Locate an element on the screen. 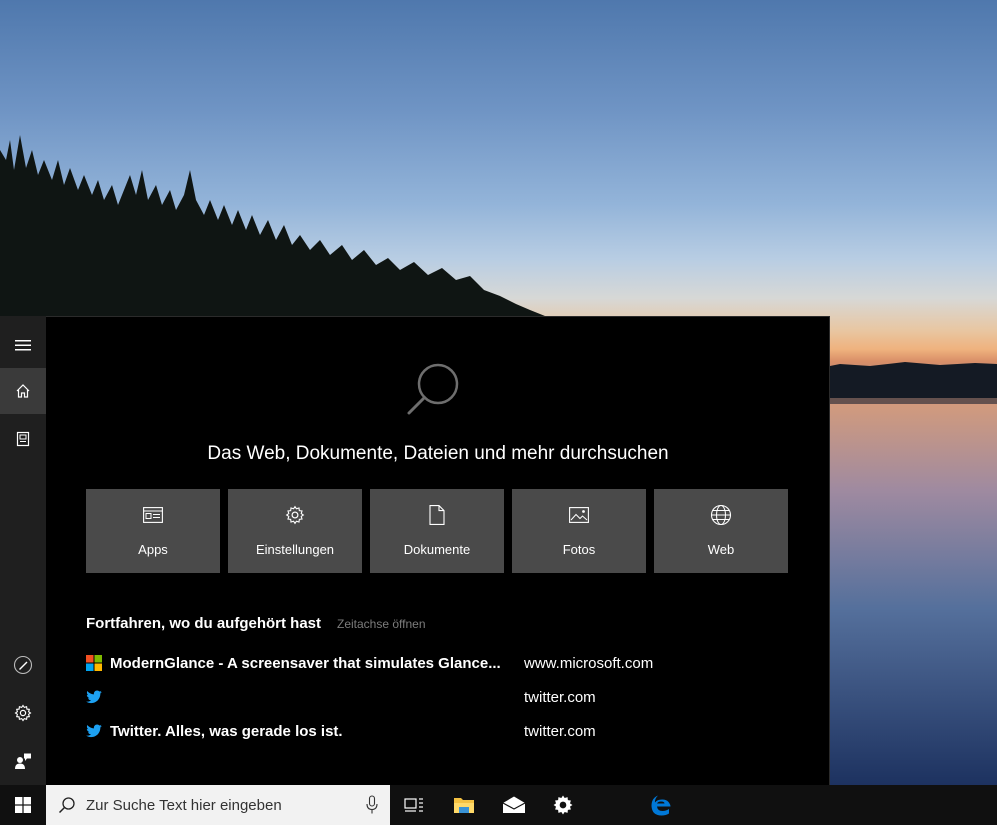  notebook-icon is located at coordinates (23, 439).